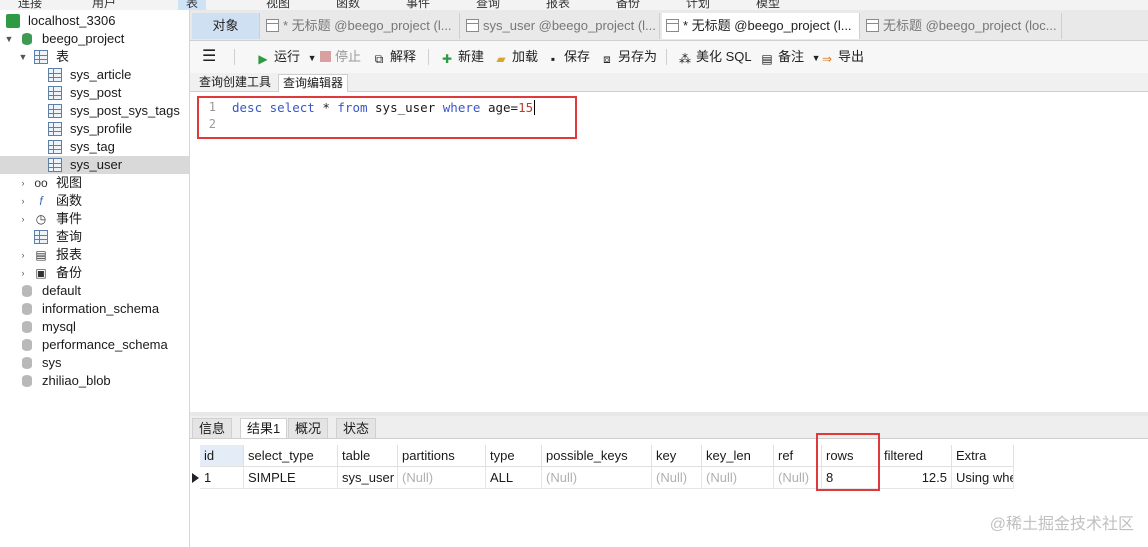  I want to click on hamburger-menu-icon: ☰, so click(209, 57).